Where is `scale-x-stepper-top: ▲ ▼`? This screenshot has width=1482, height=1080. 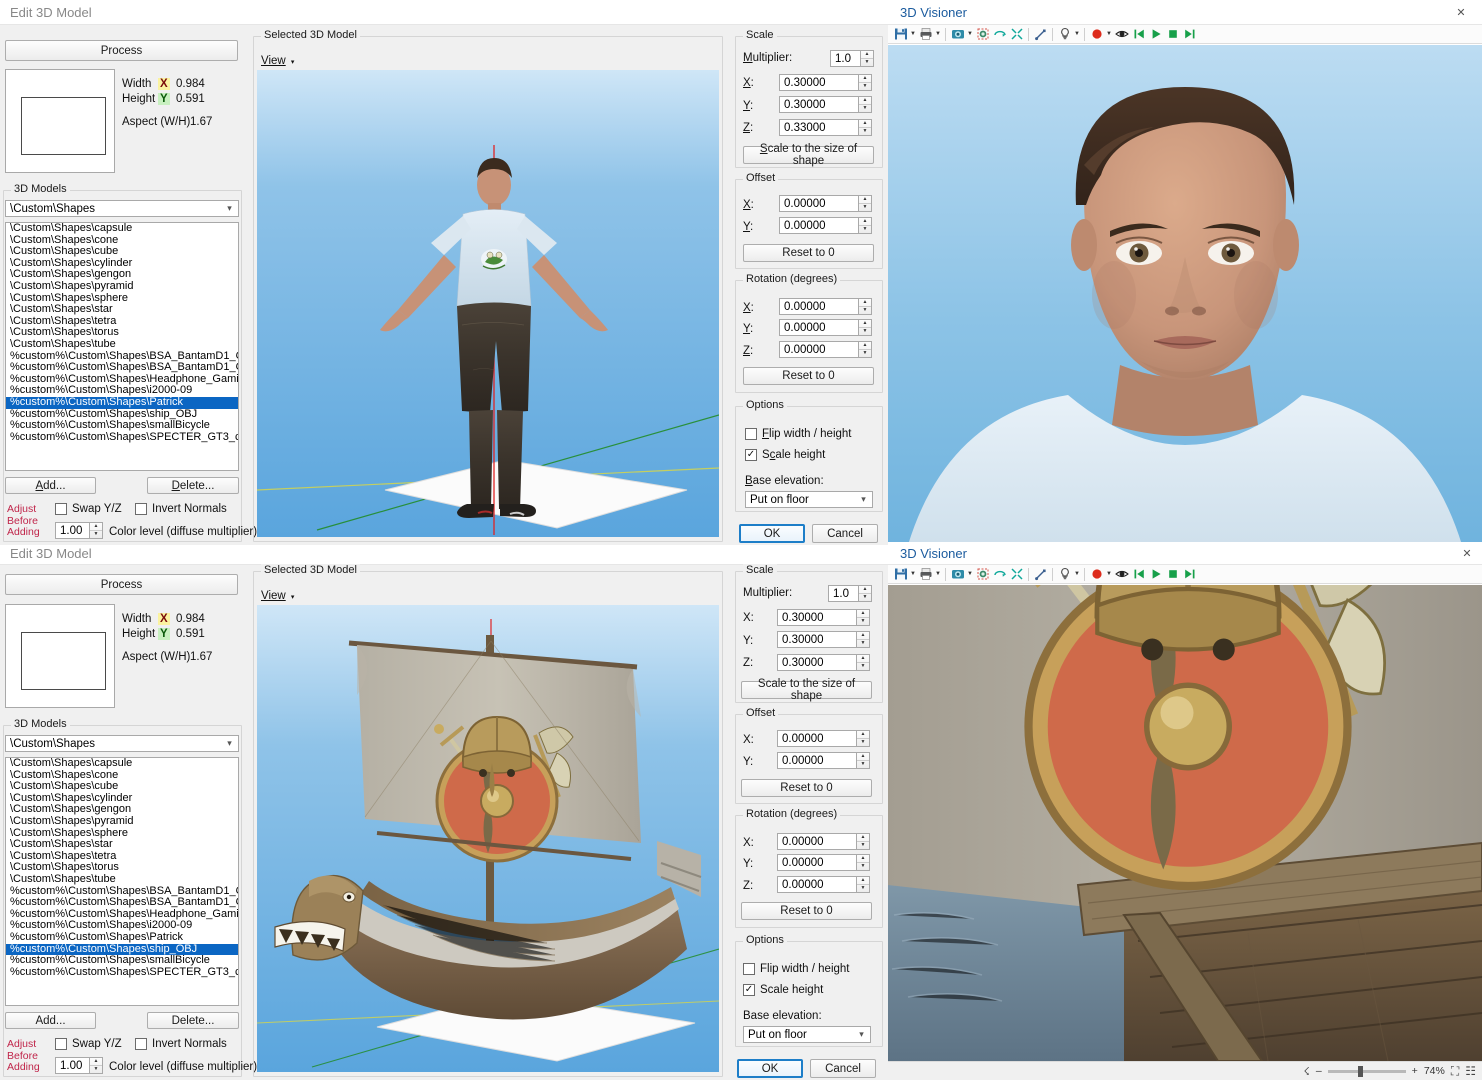 scale-x-stepper-top: ▲ ▼ is located at coordinates (865, 82).